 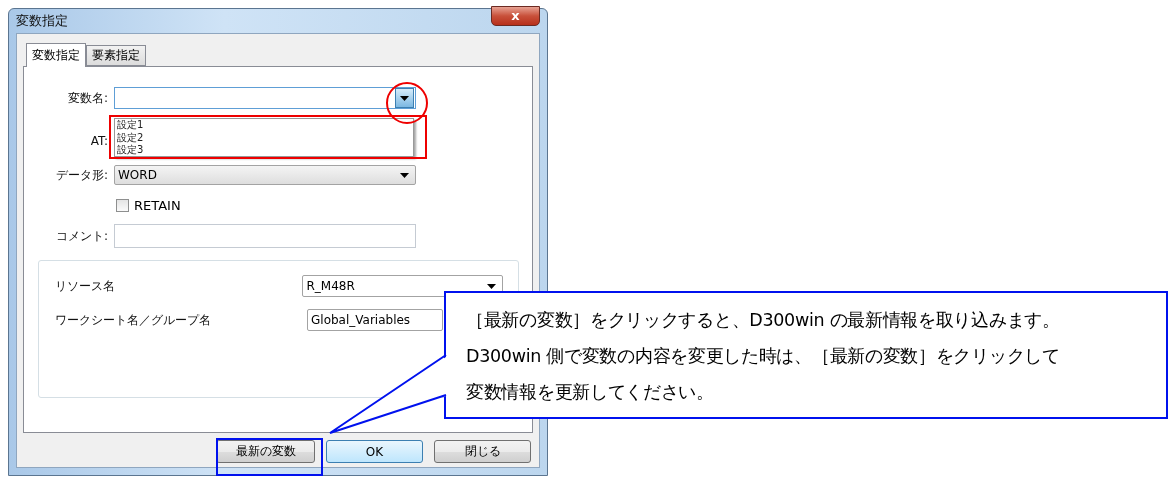 I want to click on retain-checkbox, so click(x=122, y=205).